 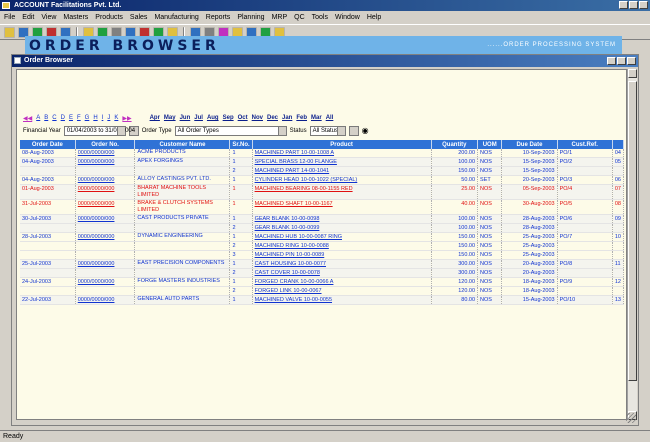 I want to click on menu-item-manufacturing: Manufacturing, so click(x=176, y=18).